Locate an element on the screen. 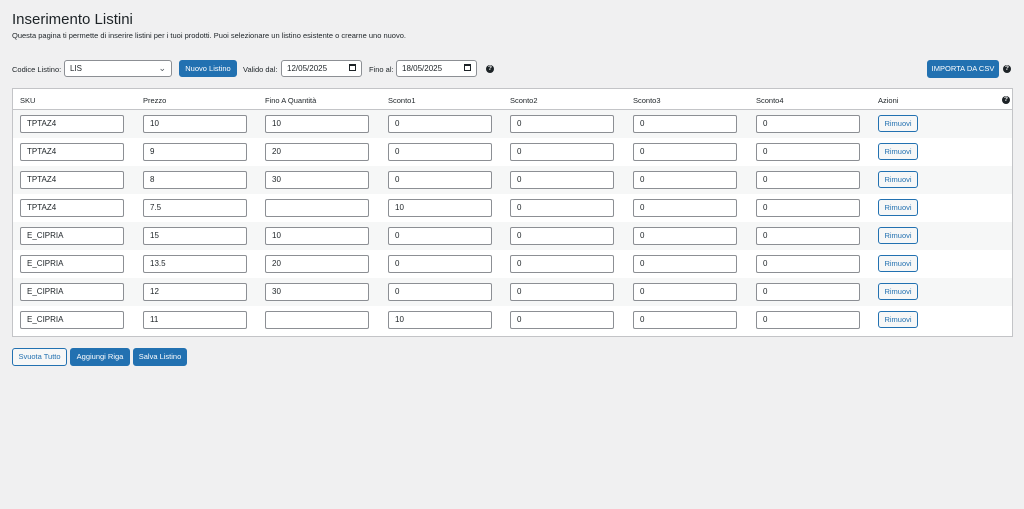 This screenshot has width=1024, height=509. prezzo-input: 12 is located at coordinates (195, 292).